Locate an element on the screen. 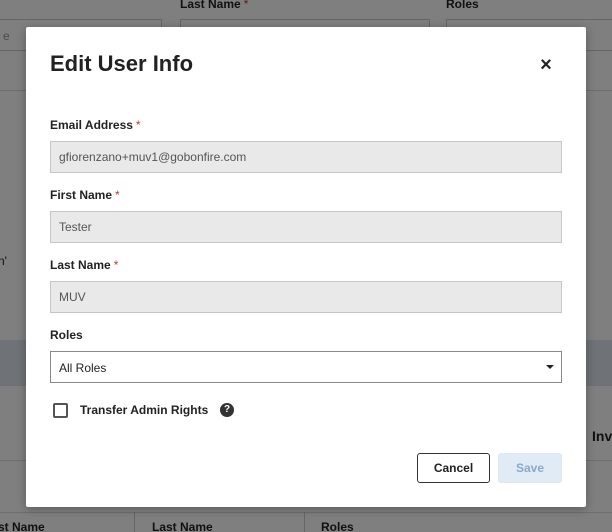 Image resolution: width=612 pixels, height=532 pixels. help-circle-icon: ? is located at coordinates (227, 410).